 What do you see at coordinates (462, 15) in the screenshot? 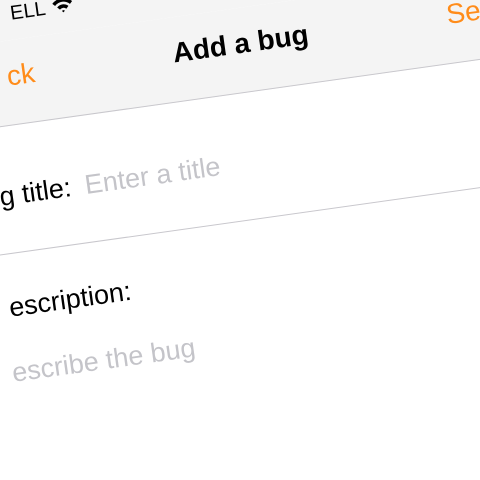
I see `send-button: Se` at bounding box center [462, 15].